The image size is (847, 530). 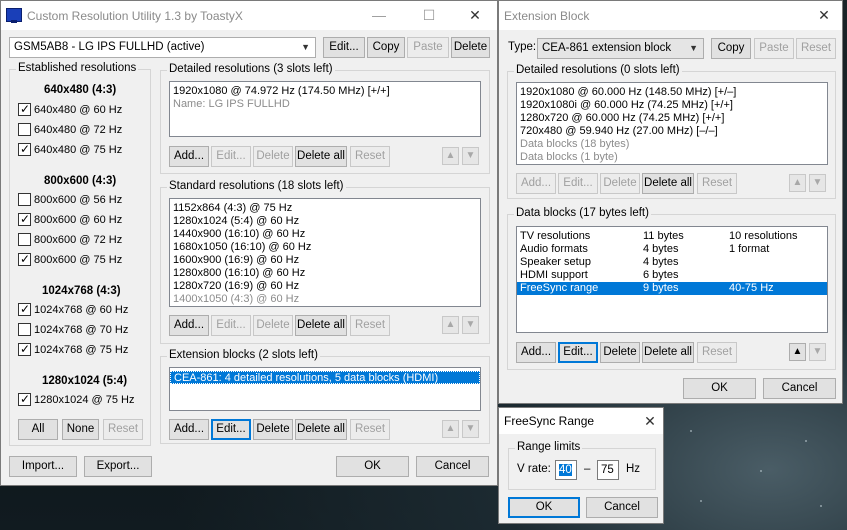 I want to click on list-item: 1600x900 (16:9) @ 60 Hz, so click(x=325, y=260).